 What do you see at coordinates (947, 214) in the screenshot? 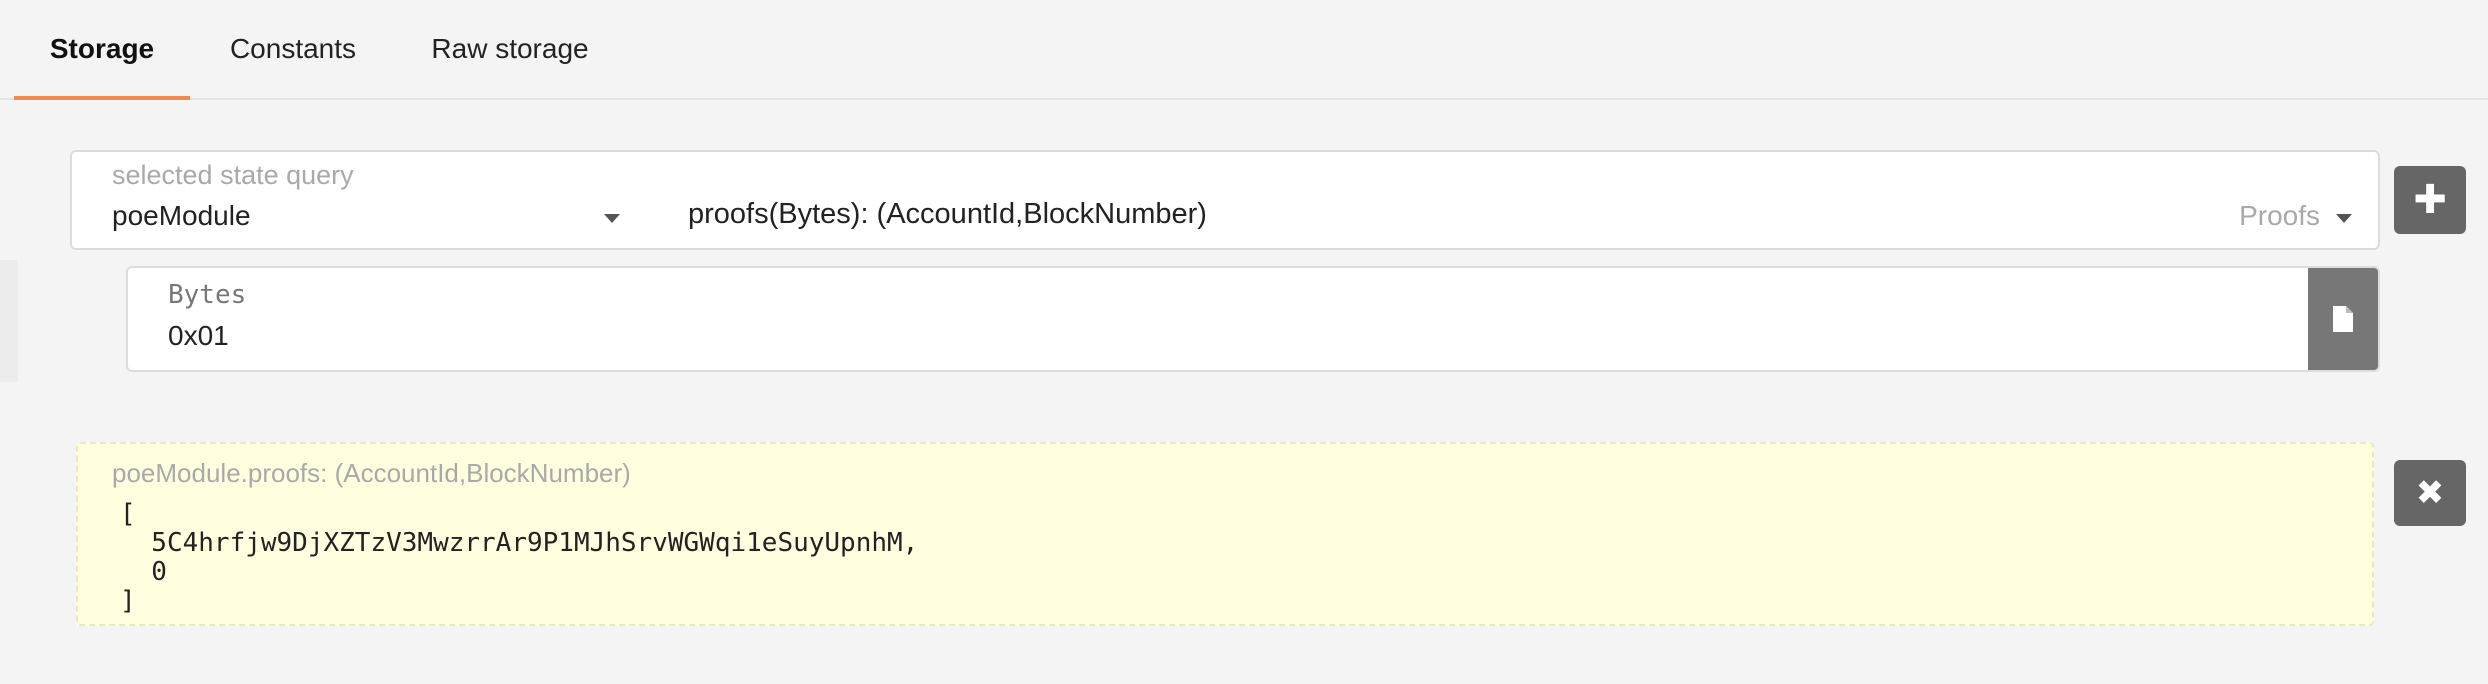
I see `method-dropdown: proofs(Bytes): (AccountId,BlockNumber)` at bounding box center [947, 214].